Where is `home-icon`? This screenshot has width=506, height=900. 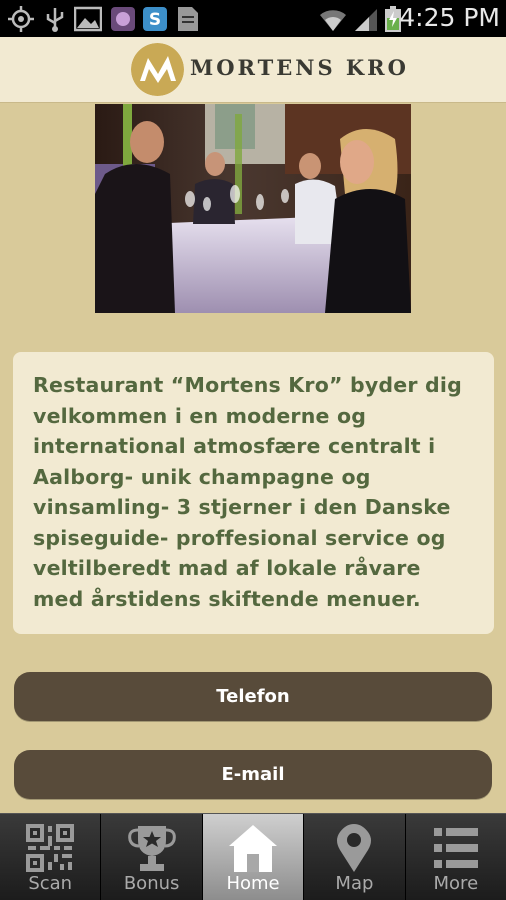 home-icon is located at coordinates (253, 848).